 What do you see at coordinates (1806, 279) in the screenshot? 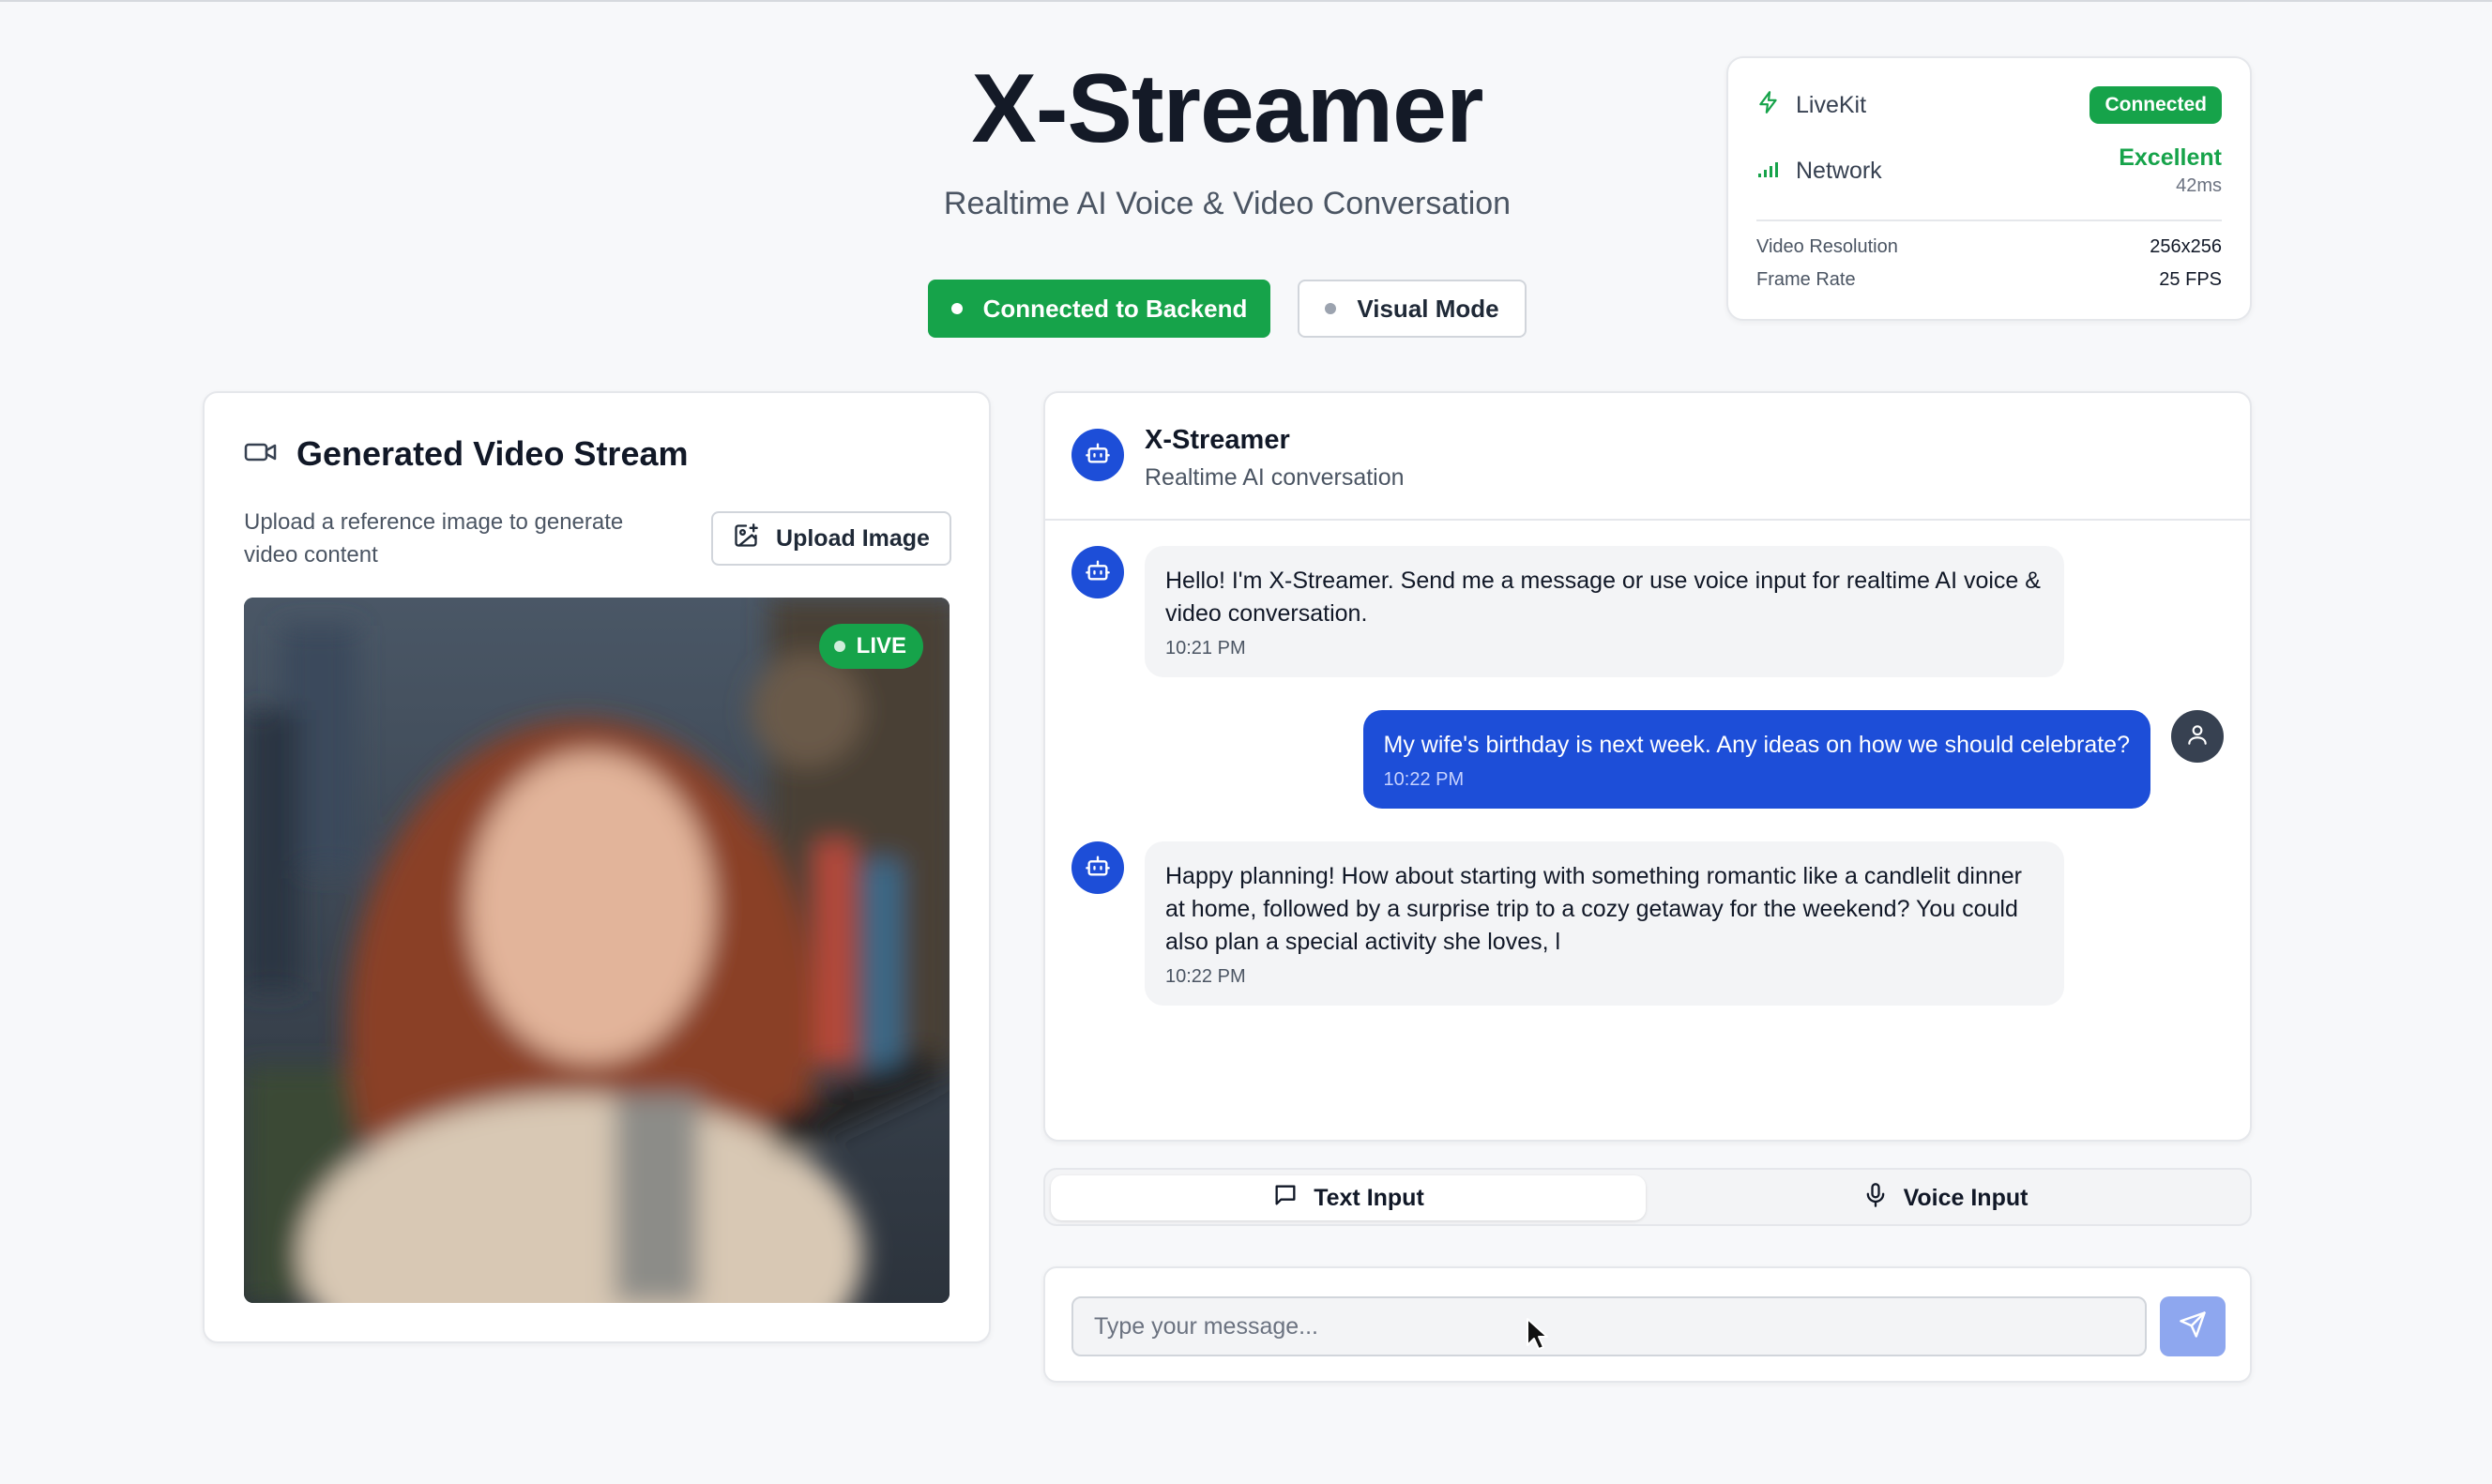
I see `frame-rate-label: Frame Rate` at bounding box center [1806, 279].